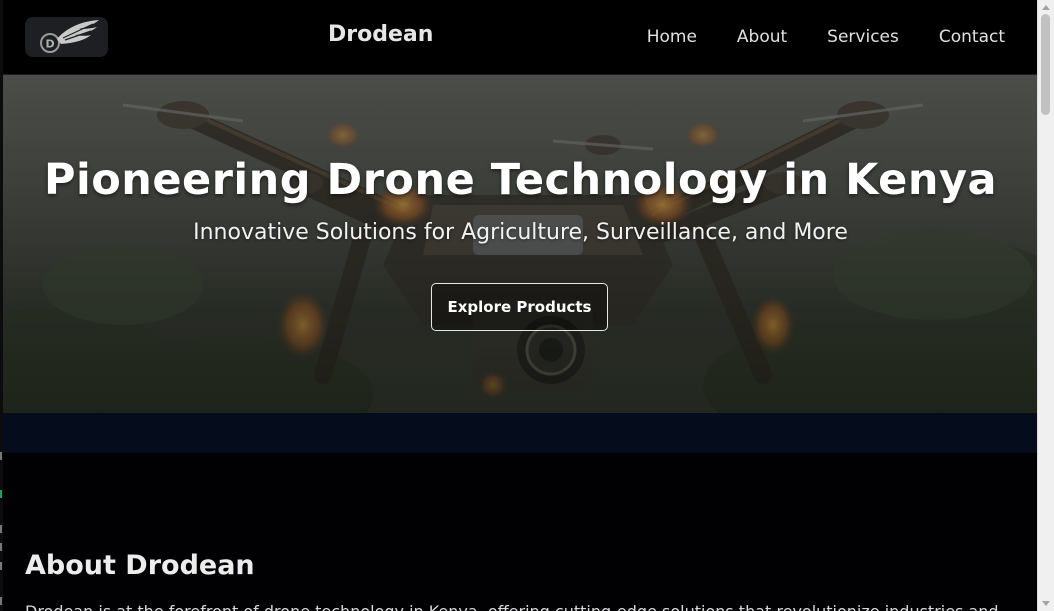 This screenshot has height=611, width=1054. I want to click on vertical-scrollbar, so click(1045, 305).